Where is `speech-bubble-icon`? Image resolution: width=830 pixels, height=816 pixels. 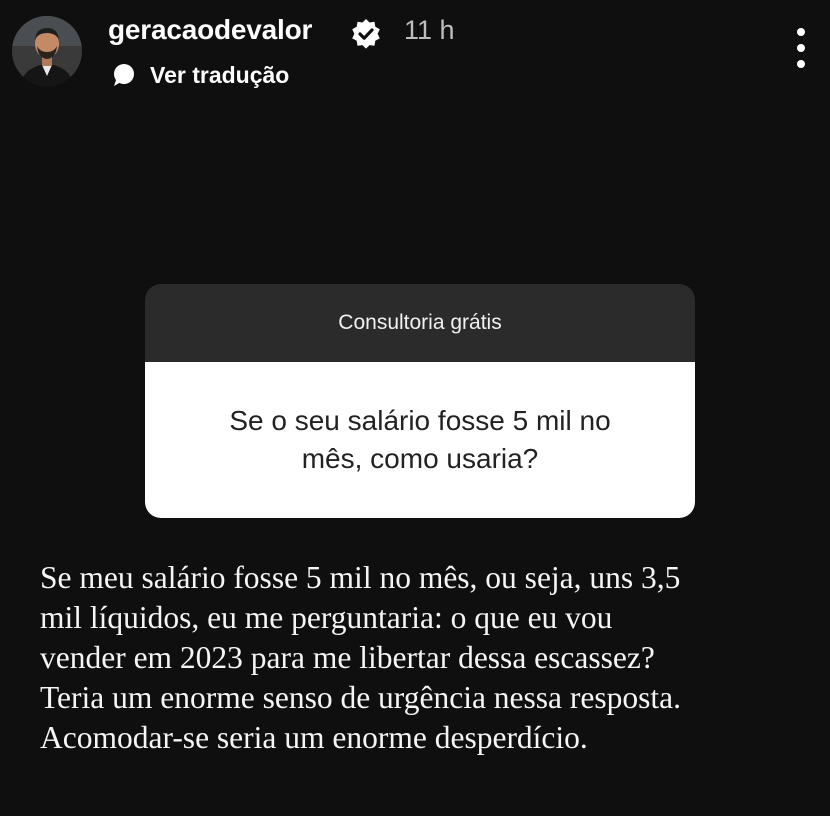 speech-bubble-icon is located at coordinates (124, 75).